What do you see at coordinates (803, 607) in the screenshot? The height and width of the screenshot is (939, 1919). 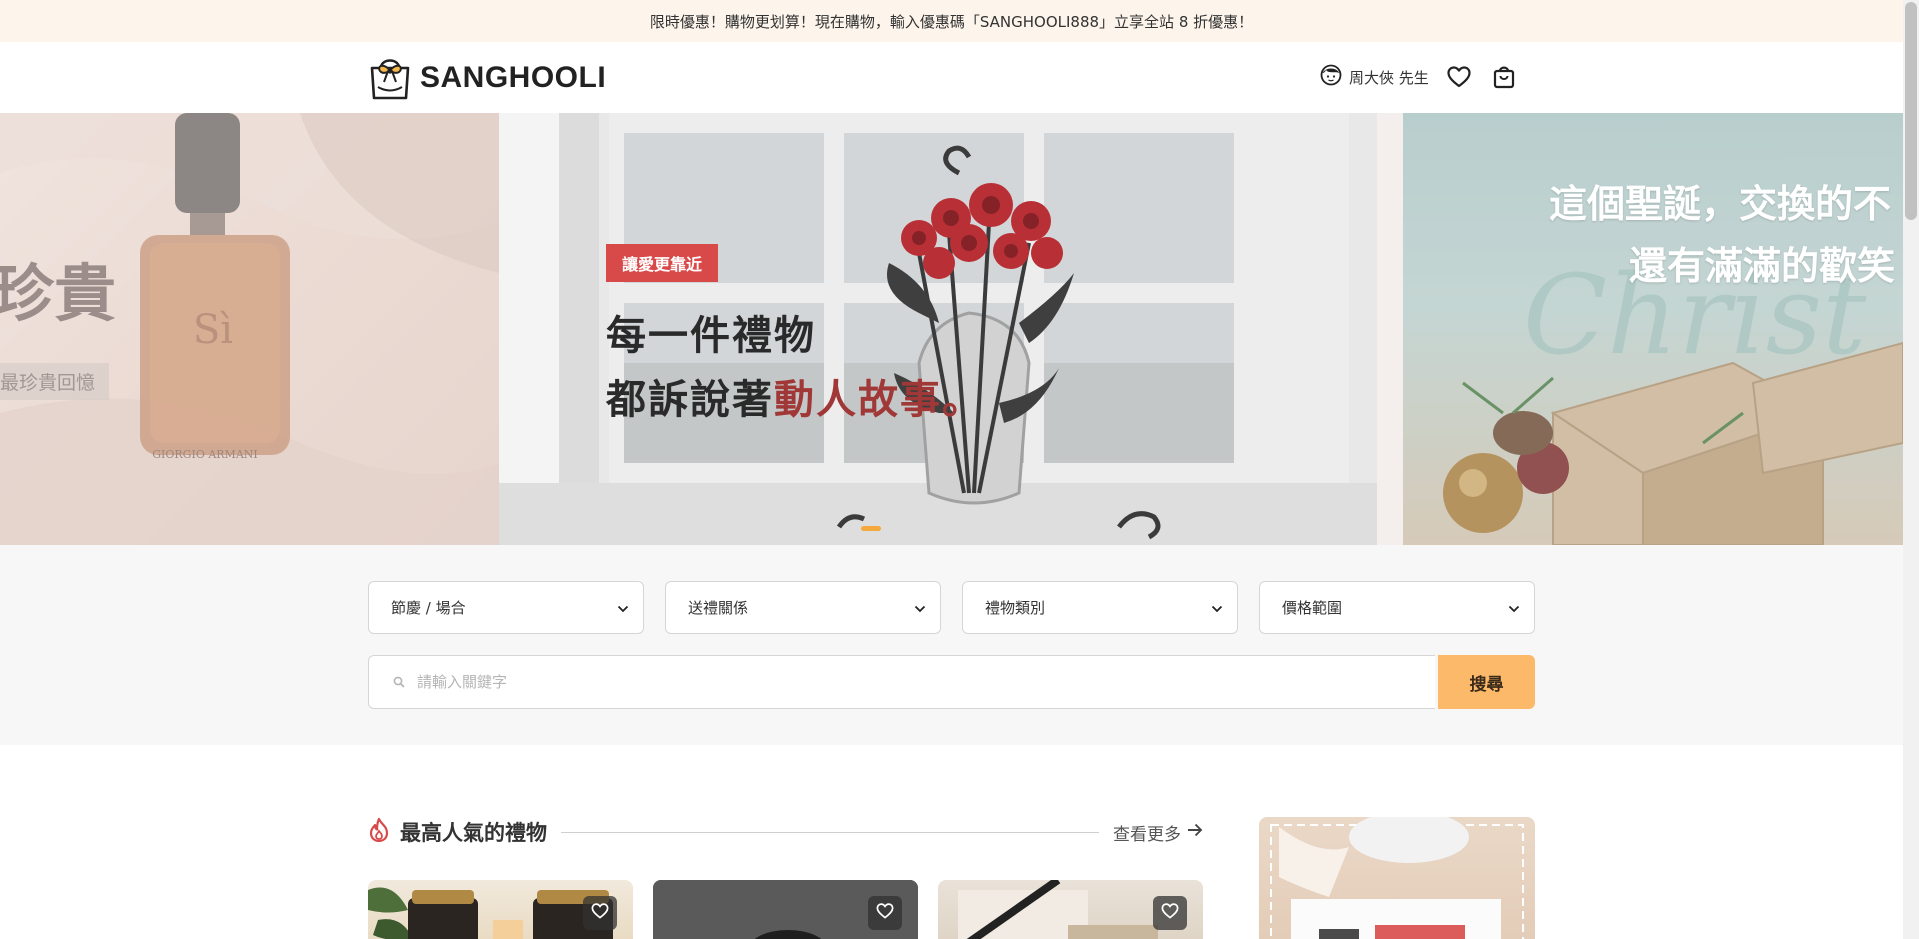 I see `filter-relationship-select: 送禮關係` at bounding box center [803, 607].